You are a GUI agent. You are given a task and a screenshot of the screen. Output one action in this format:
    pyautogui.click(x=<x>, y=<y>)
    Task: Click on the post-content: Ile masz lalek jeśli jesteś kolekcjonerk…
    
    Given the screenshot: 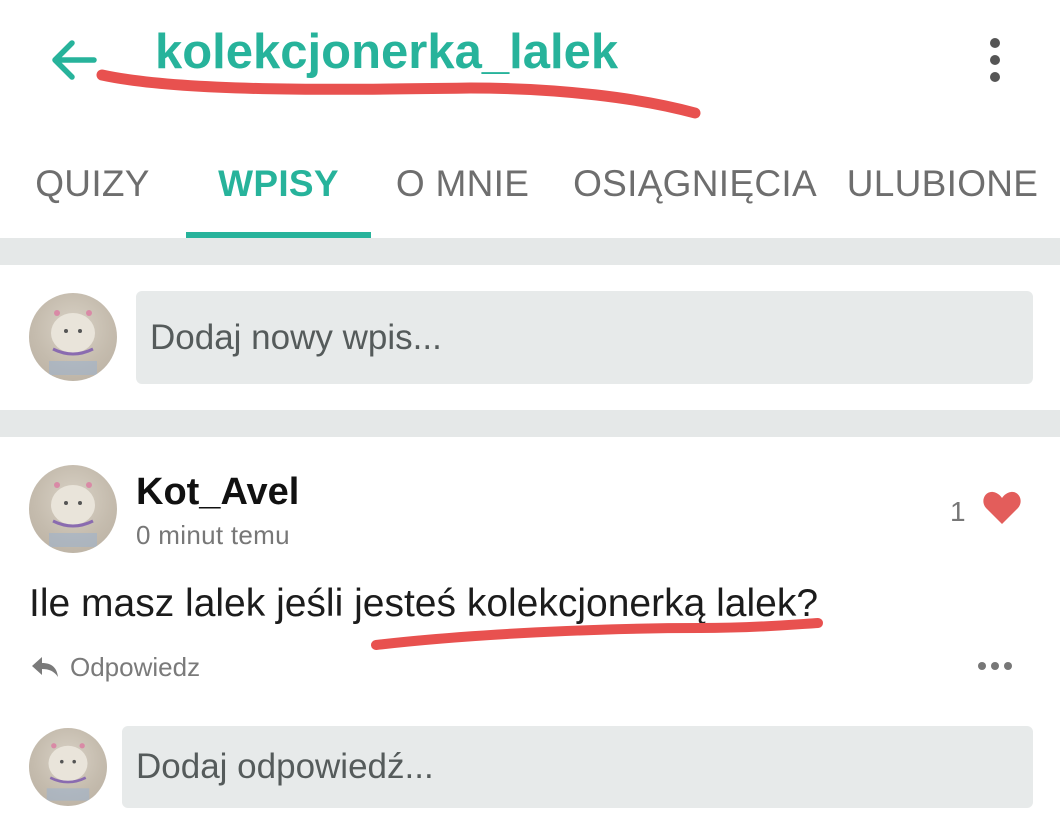 What is the action you would take?
    pyautogui.click(x=423, y=604)
    